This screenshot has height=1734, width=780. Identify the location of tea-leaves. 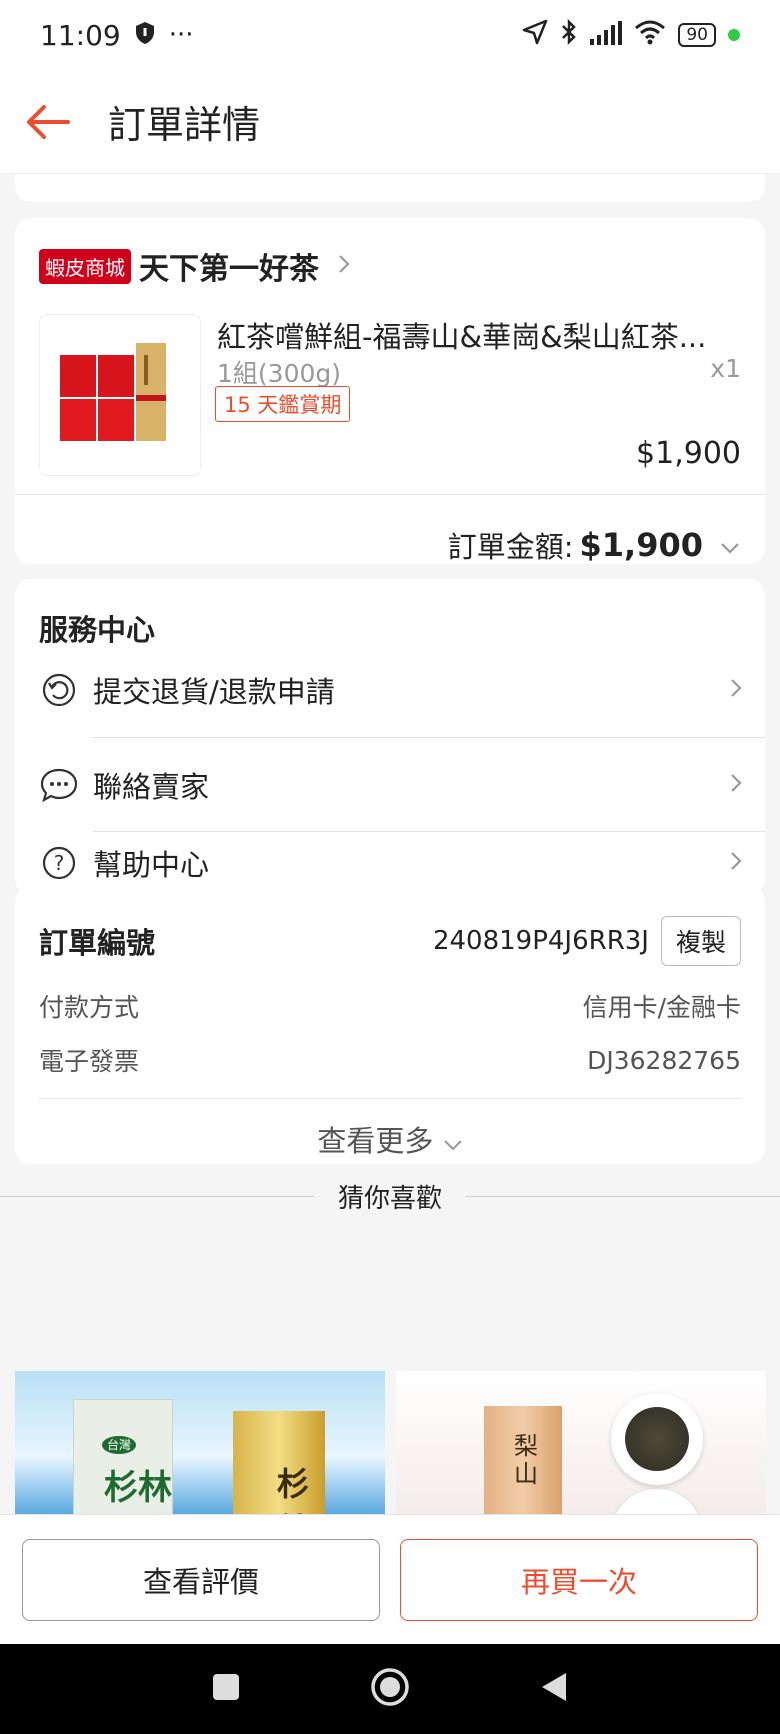
(657, 1439).